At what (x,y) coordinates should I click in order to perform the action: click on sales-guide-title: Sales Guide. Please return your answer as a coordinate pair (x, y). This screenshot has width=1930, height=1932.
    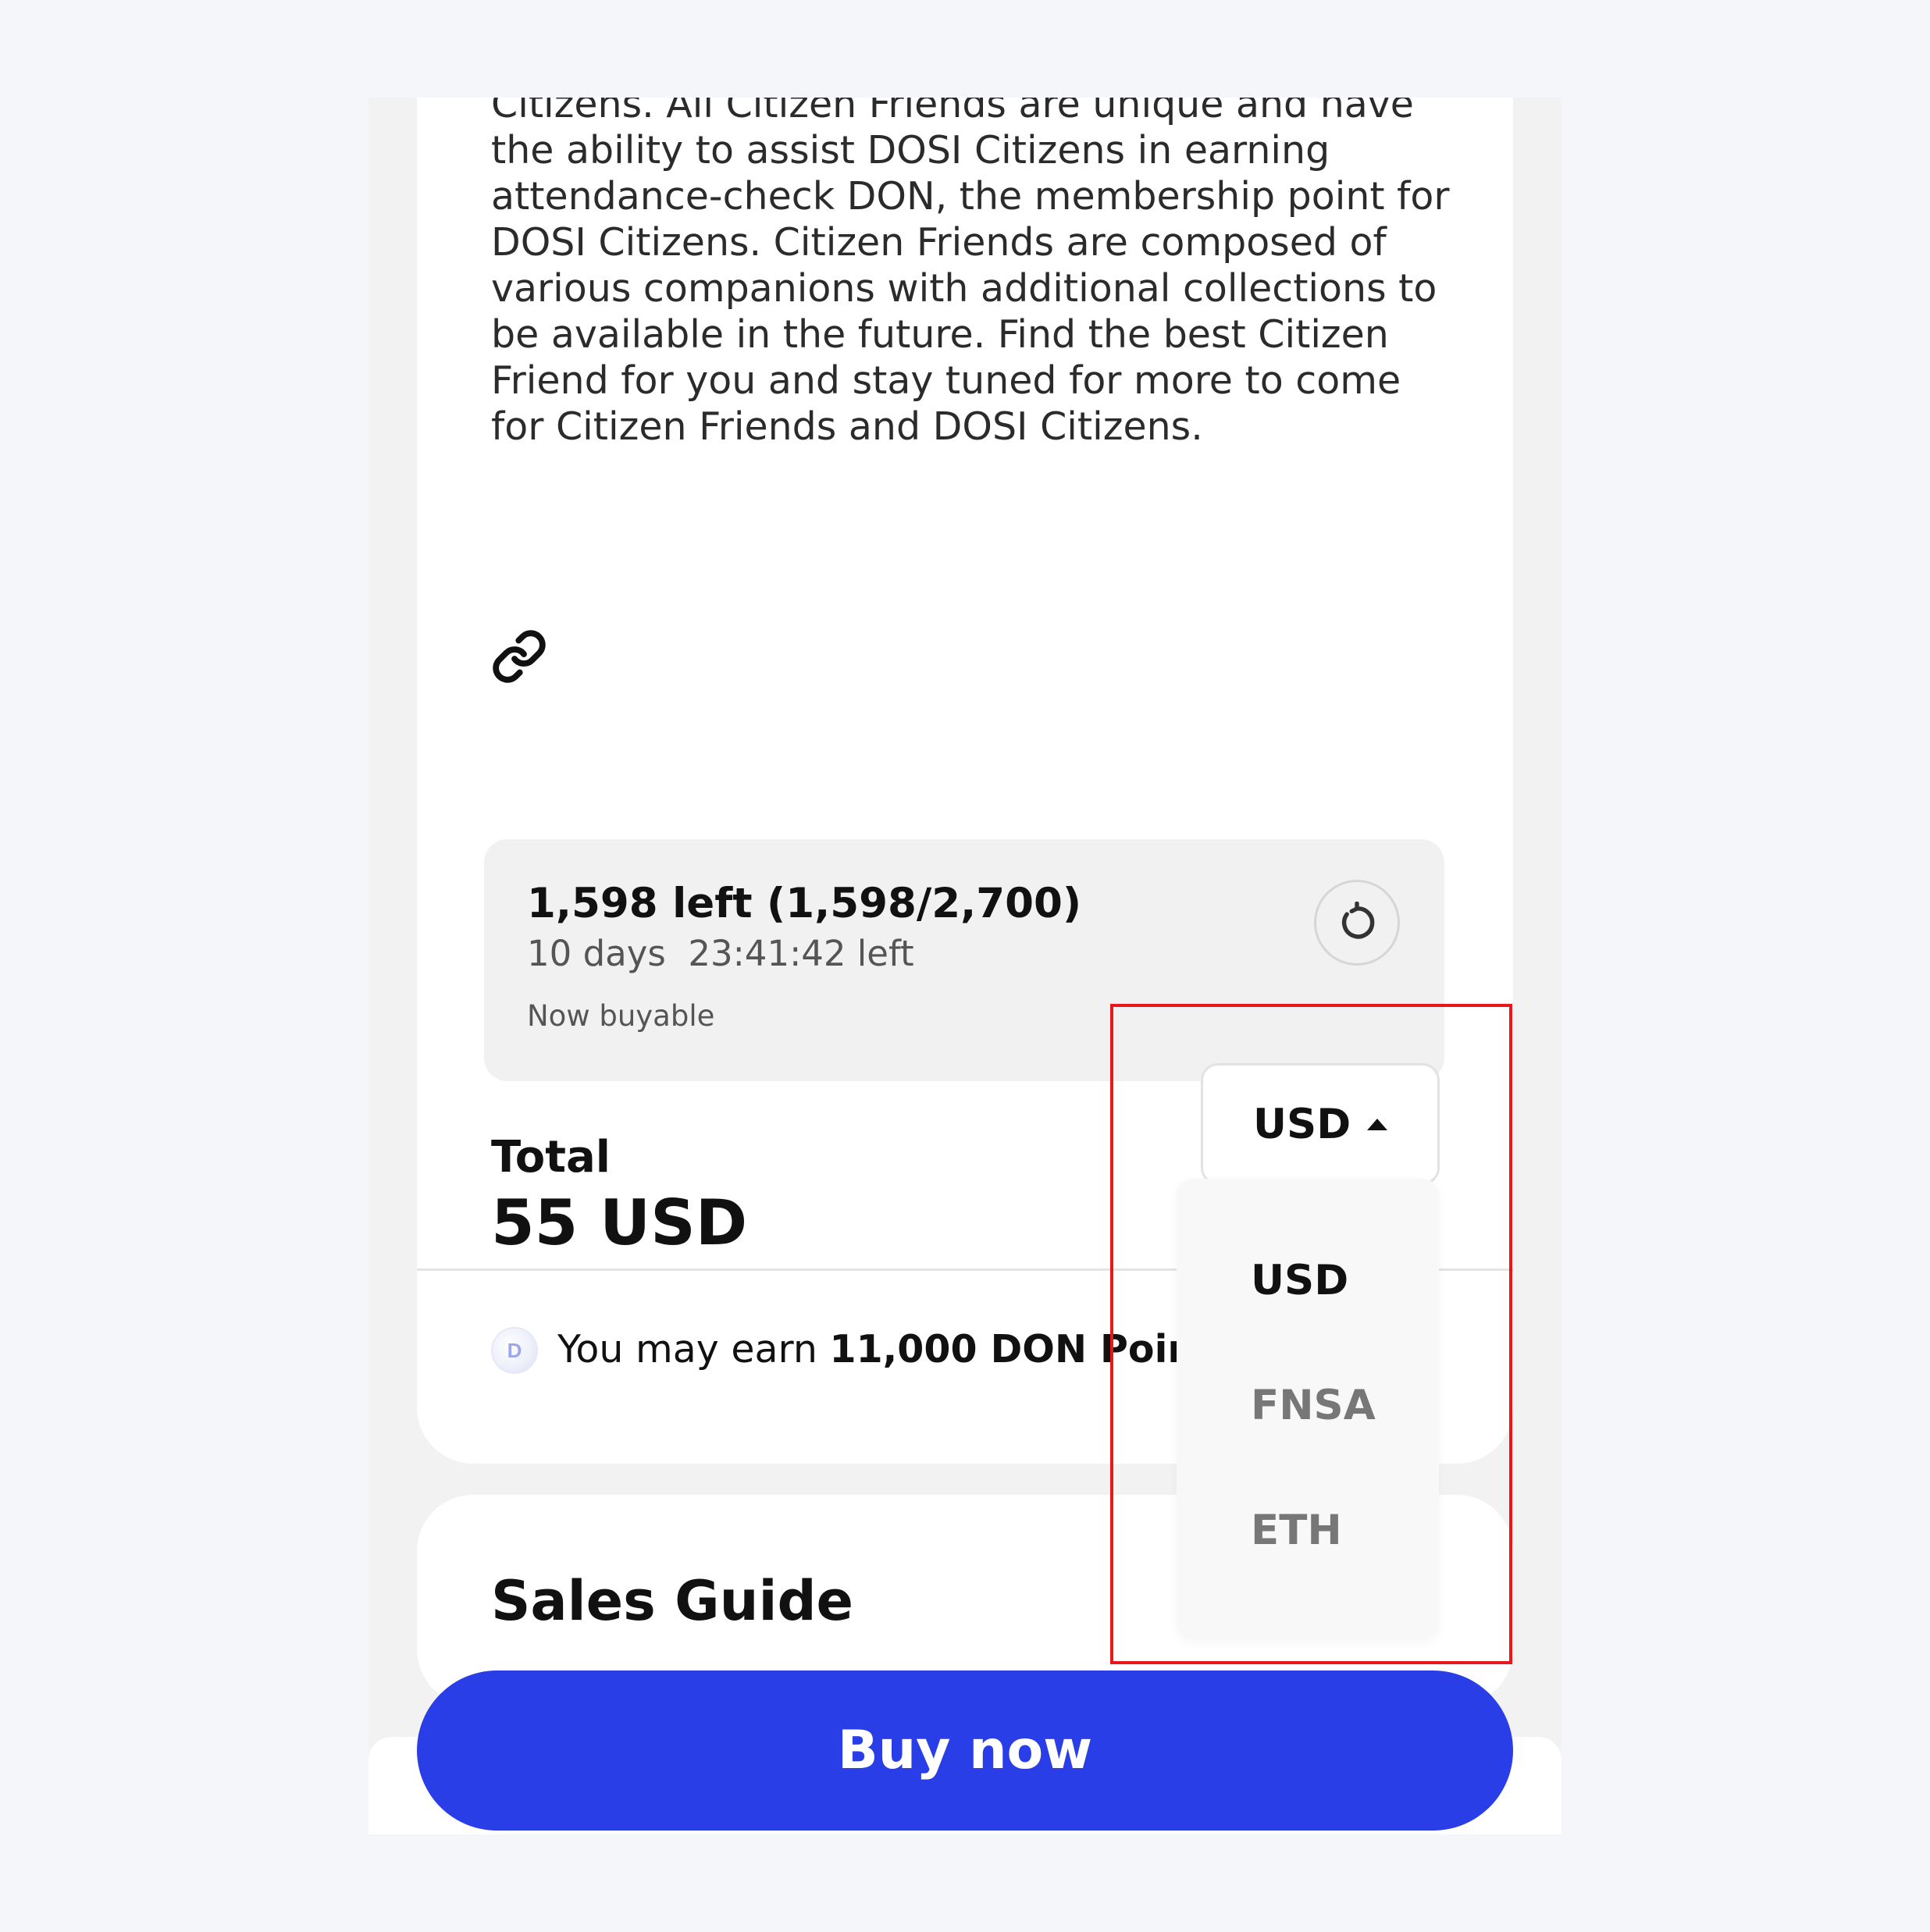
    Looking at the image, I should click on (672, 1601).